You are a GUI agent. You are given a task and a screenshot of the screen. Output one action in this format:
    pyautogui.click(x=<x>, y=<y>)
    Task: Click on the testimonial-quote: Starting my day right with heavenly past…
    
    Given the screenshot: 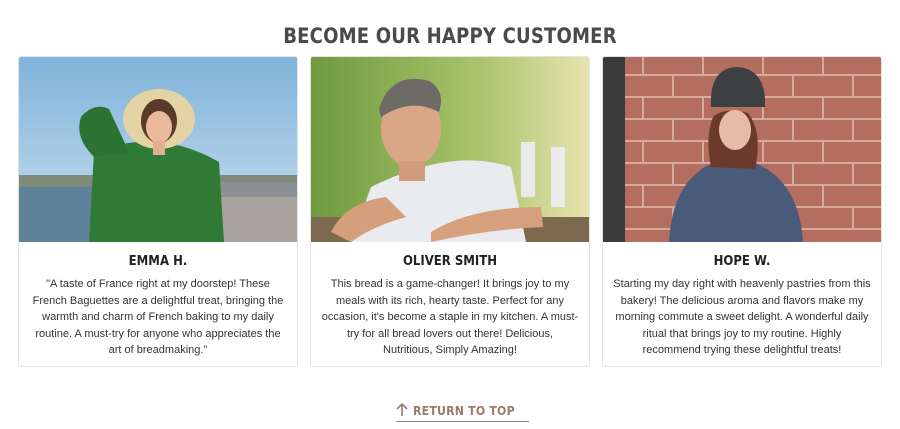 What is the action you would take?
    pyautogui.click(x=742, y=317)
    